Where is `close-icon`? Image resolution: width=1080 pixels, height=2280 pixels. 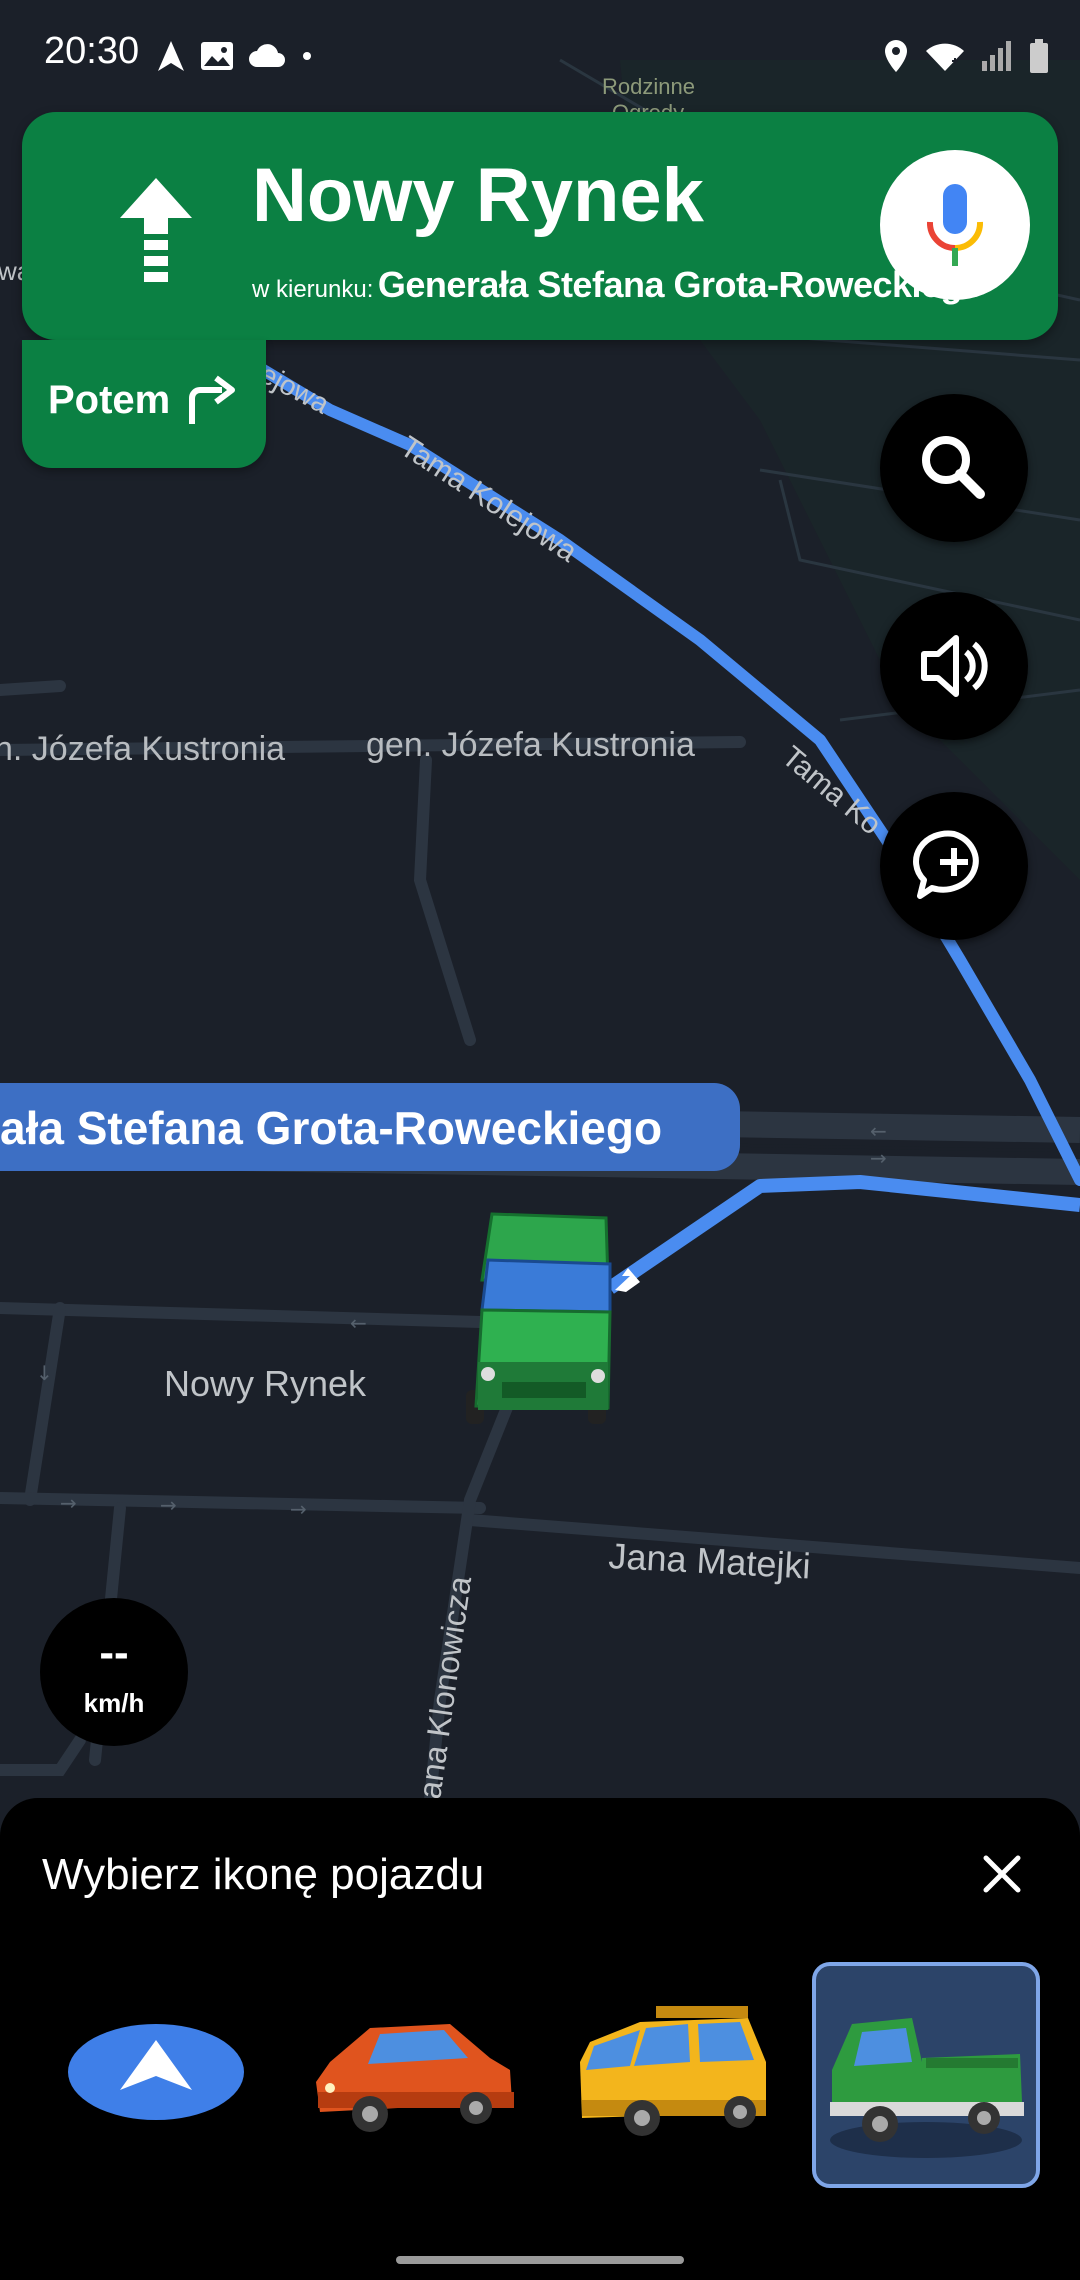 close-icon is located at coordinates (1002, 1874).